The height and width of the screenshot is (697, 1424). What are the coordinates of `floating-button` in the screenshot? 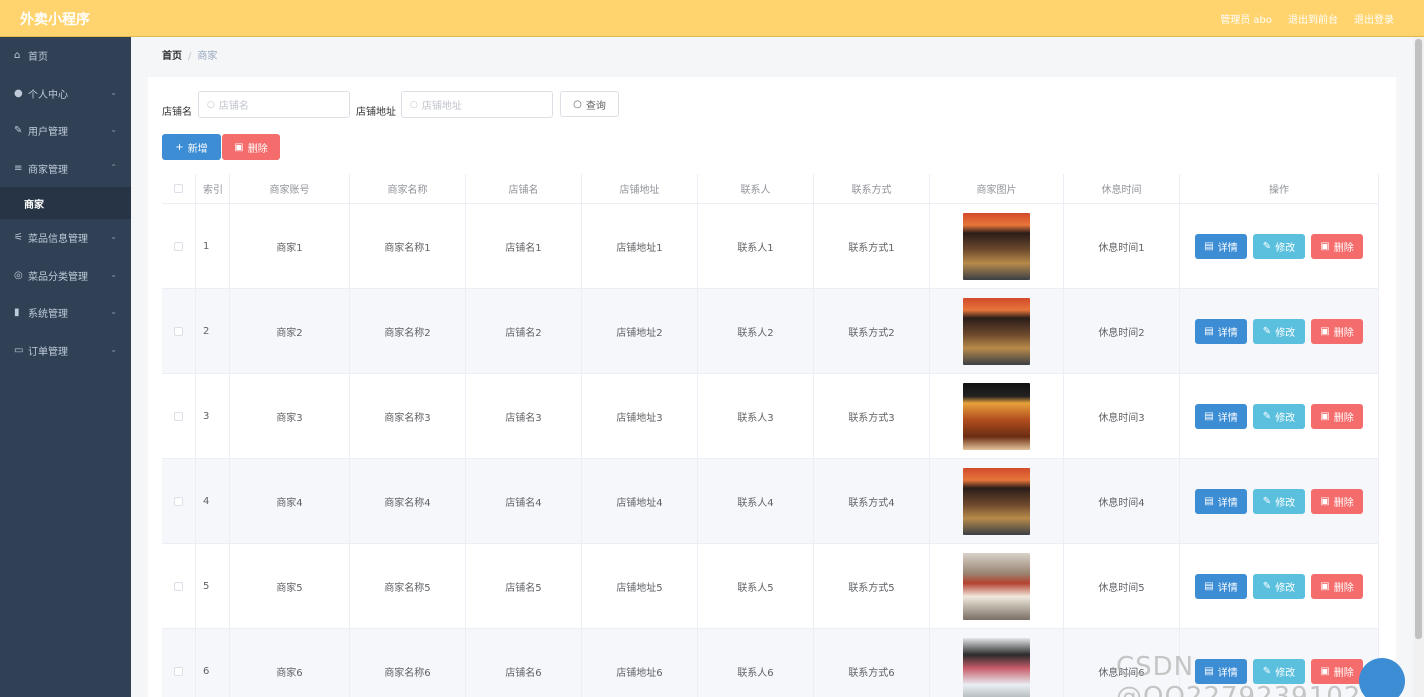 It's located at (1382, 677).